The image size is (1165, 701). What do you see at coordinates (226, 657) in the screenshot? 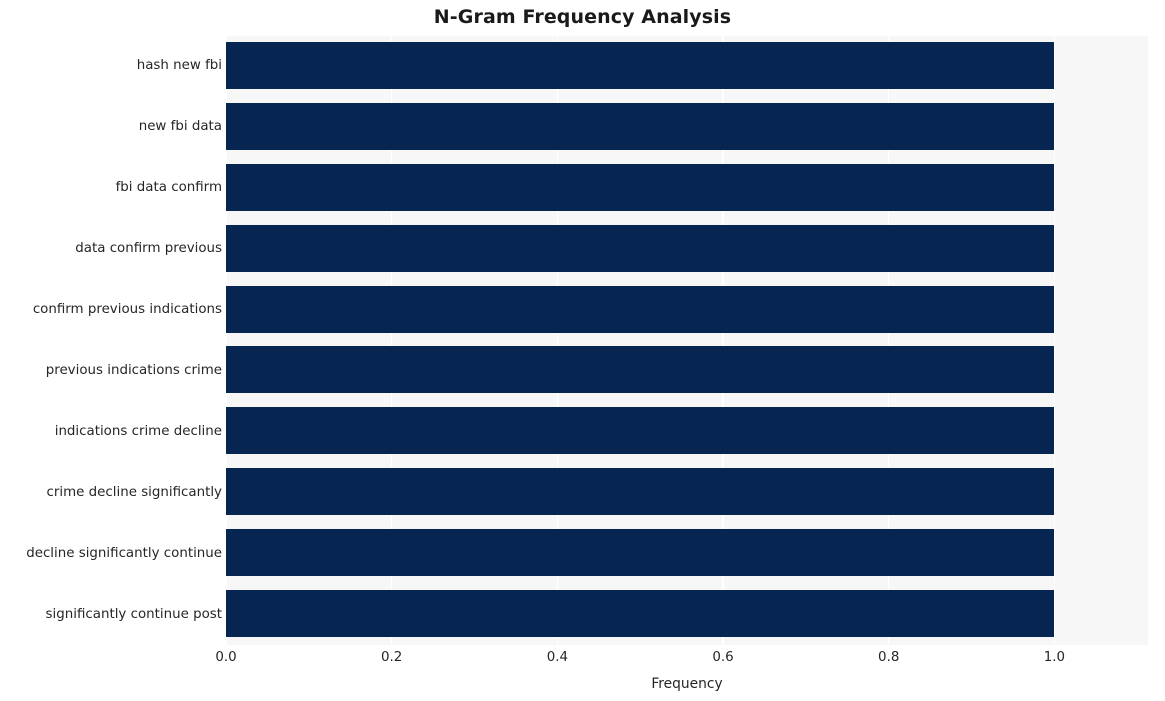
I see `x-tick-label: 0.0` at bounding box center [226, 657].